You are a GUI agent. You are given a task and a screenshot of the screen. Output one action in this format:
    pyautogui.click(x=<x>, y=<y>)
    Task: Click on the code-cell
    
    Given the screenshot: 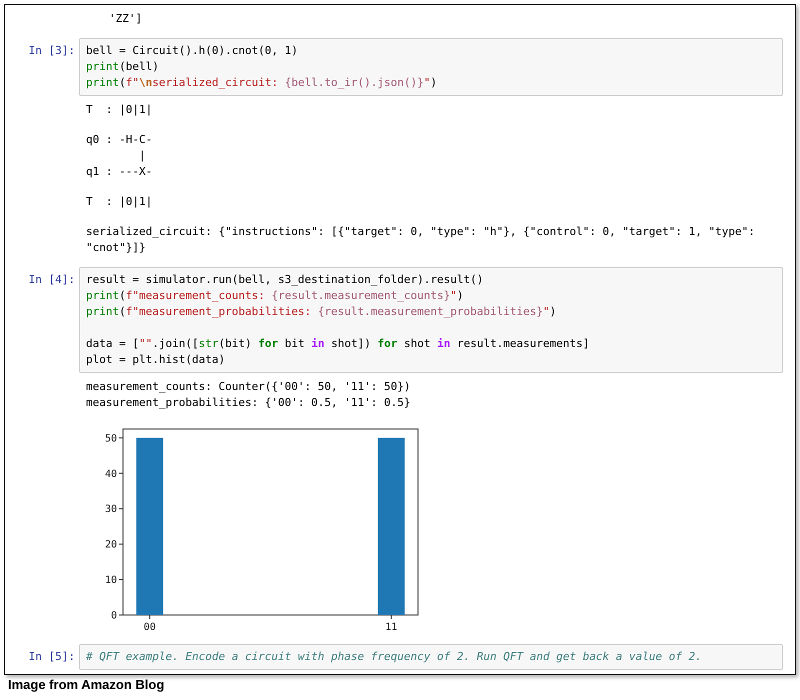 What is the action you would take?
    pyautogui.click(x=431, y=320)
    